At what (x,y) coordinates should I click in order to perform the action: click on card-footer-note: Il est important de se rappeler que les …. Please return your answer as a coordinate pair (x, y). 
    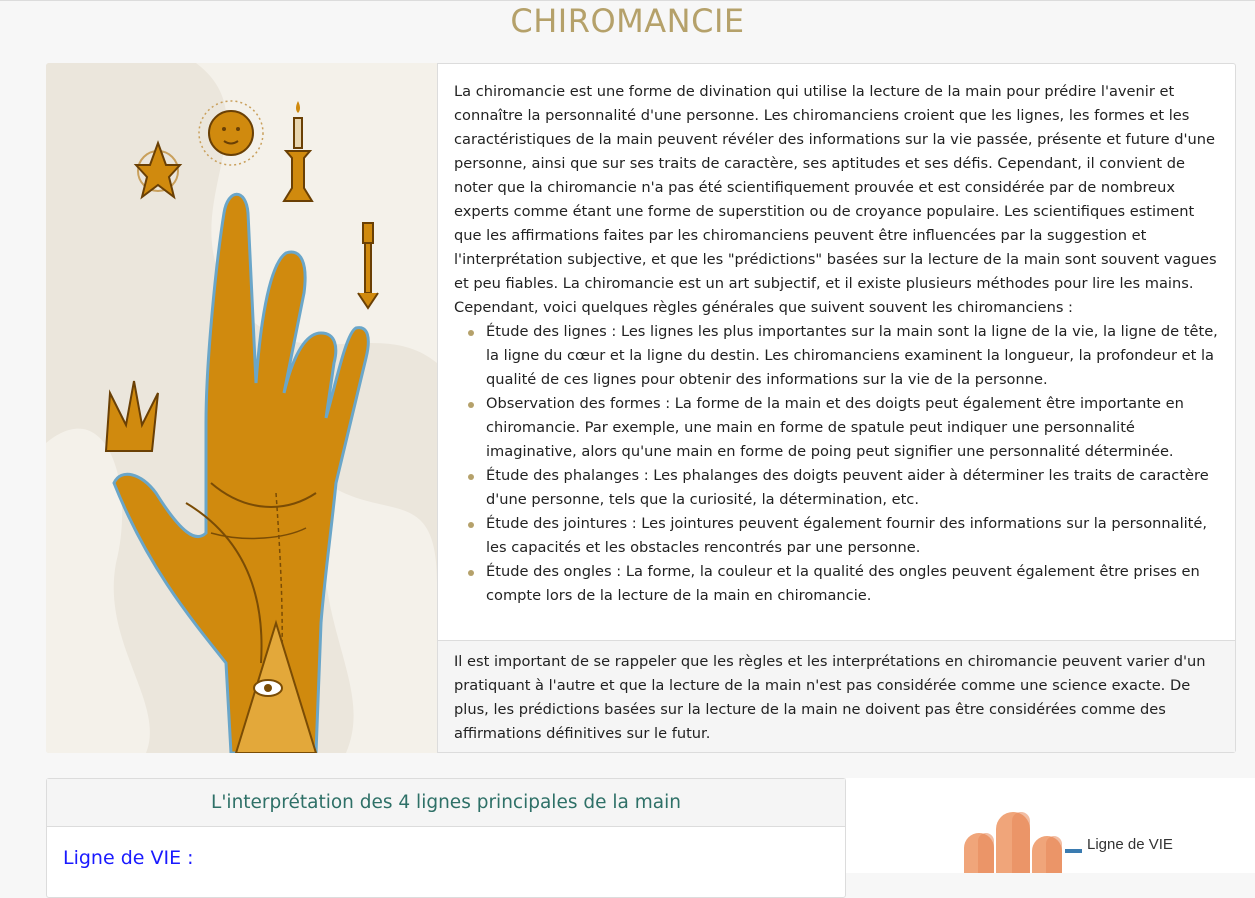
    Looking at the image, I should click on (836, 696).